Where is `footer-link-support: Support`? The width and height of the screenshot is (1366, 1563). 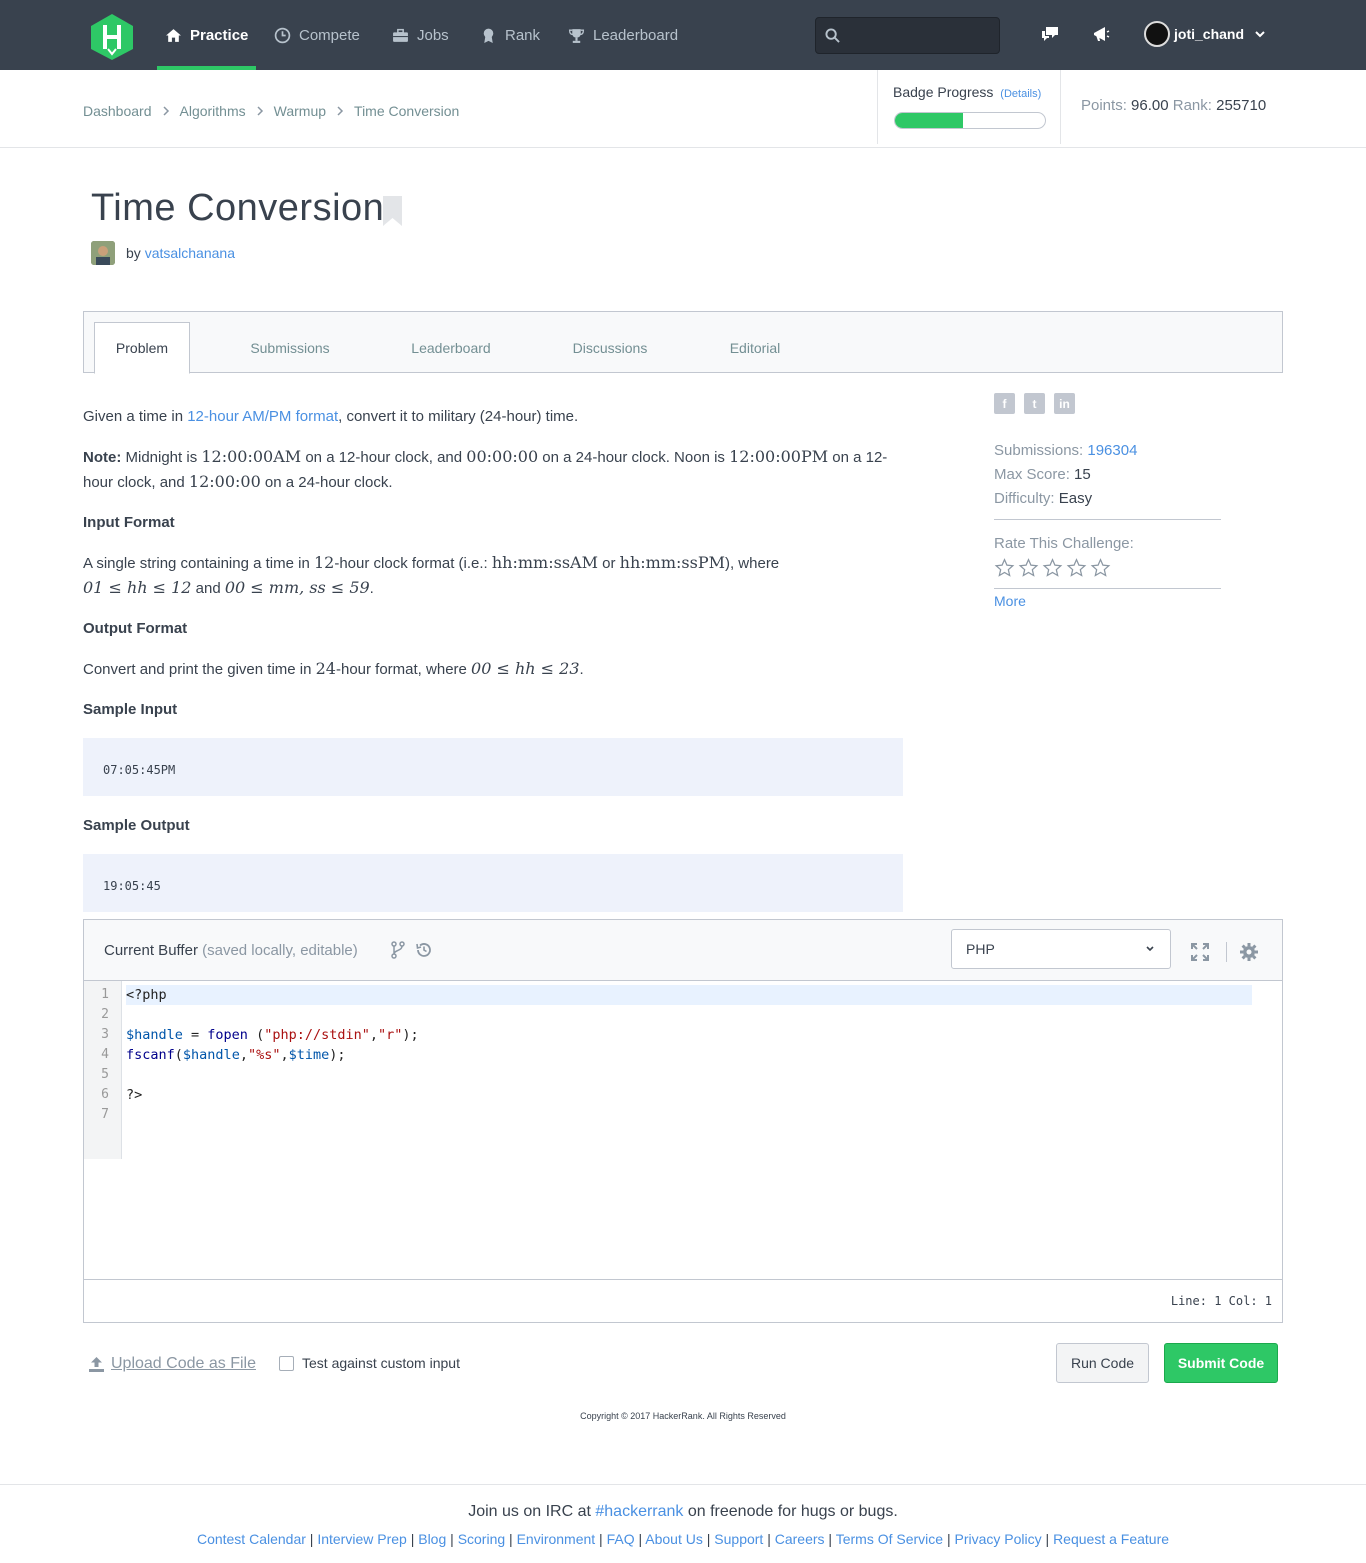
footer-link-support: Support is located at coordinates (738, 1539).